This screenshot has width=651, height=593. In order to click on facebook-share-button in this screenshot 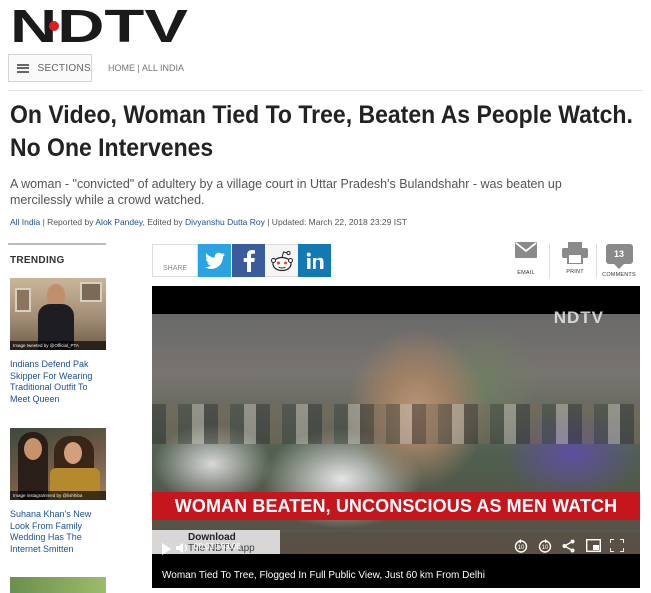, I will do `click(248, 260)`.